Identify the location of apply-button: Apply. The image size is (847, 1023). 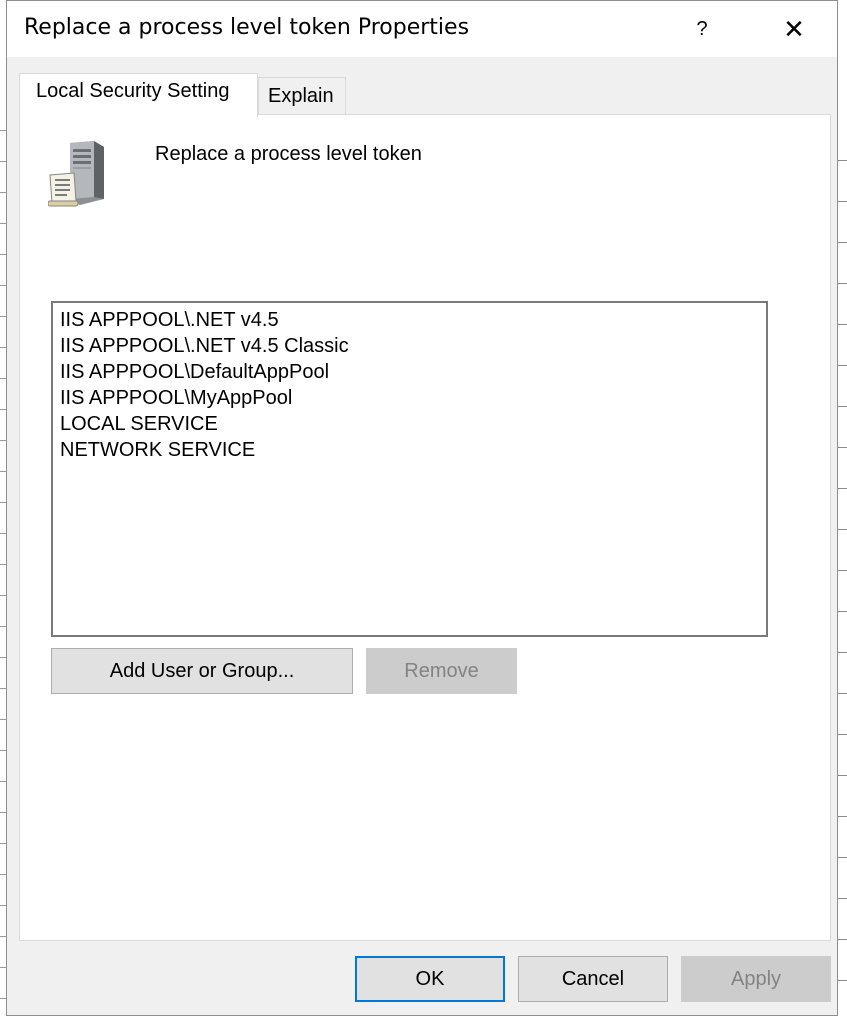
(756, 979).